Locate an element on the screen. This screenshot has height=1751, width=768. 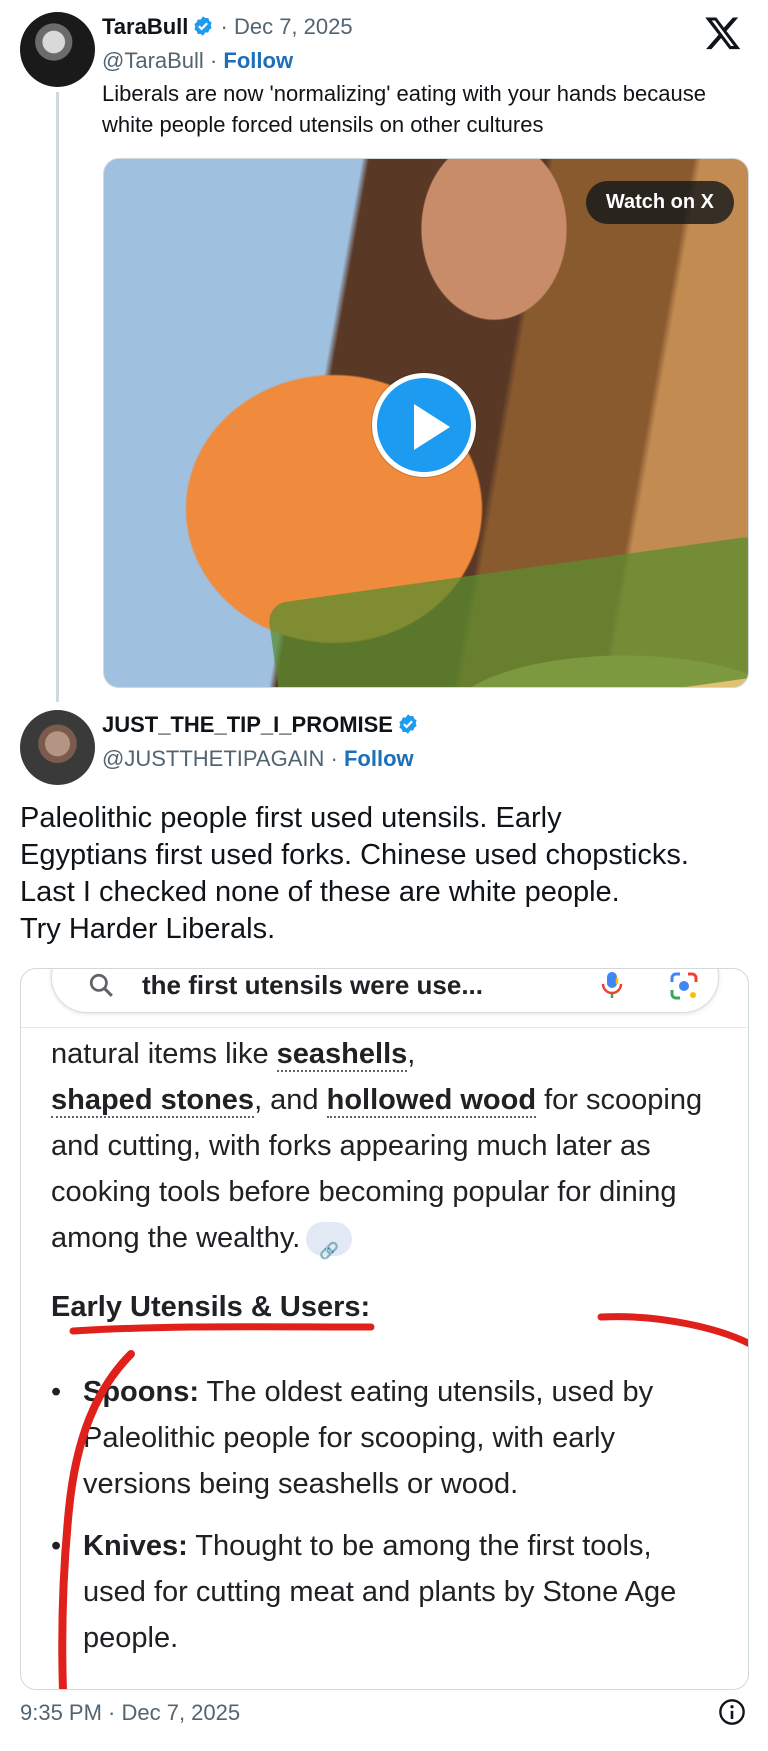
play-icon is located at coordinates (424, 425).